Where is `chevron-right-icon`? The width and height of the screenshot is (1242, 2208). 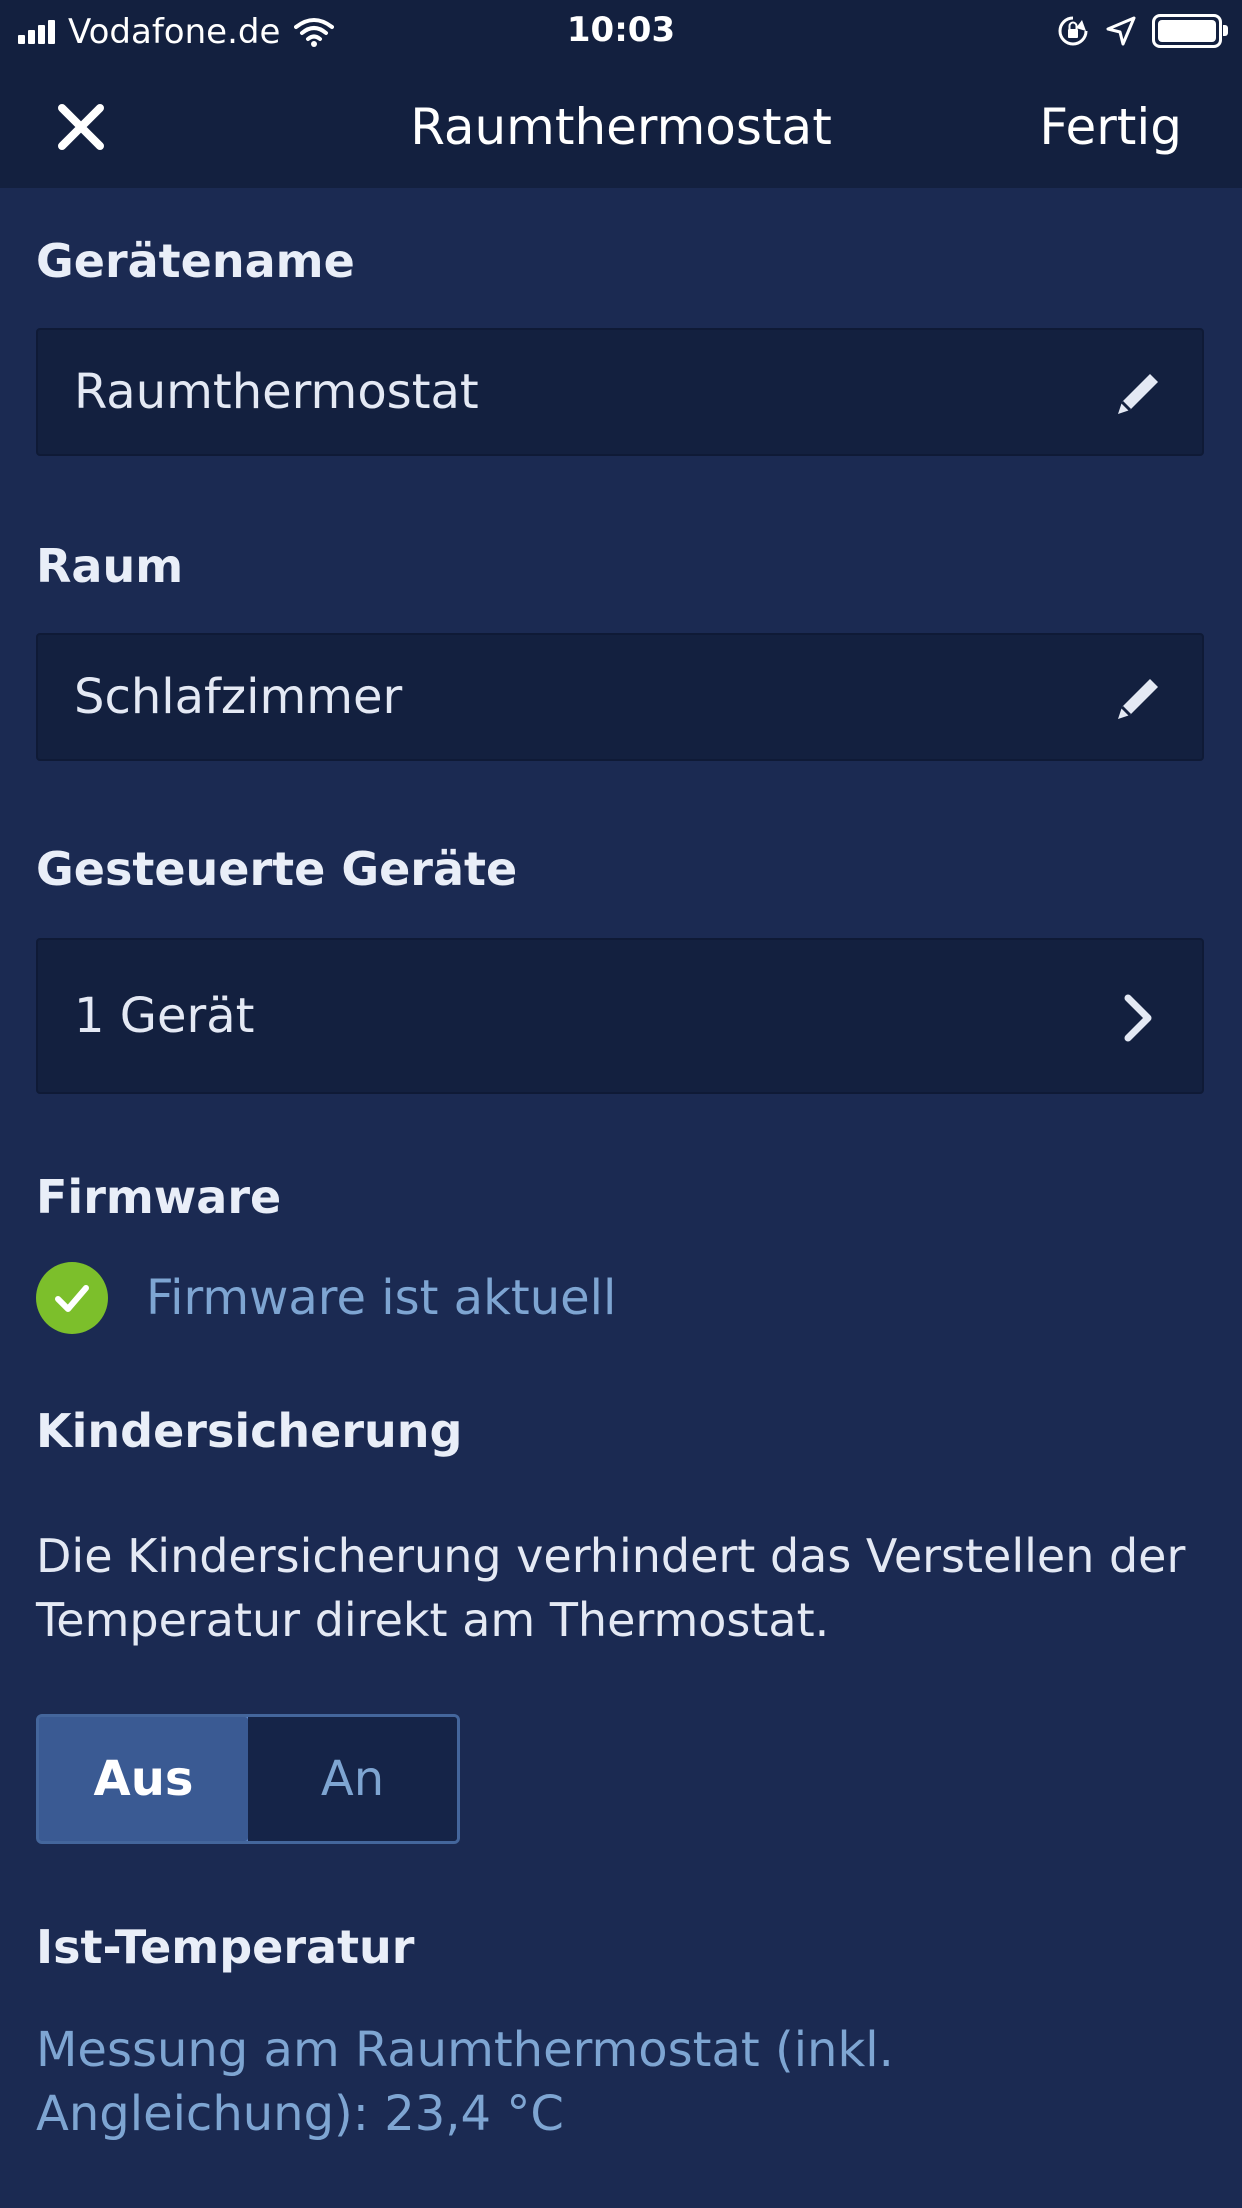 chevron-right-icon is located at coordinates (1138, 1018).